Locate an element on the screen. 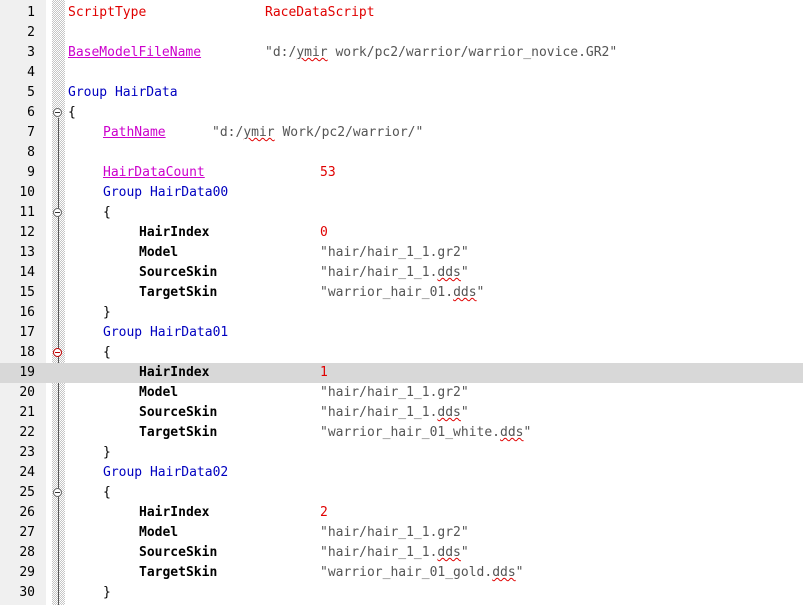 This screenshot has width=803, height=605. code-line: 7 PathName "d:/ymir Work/pc2/warrior/" is located at coordinates (401, 133).